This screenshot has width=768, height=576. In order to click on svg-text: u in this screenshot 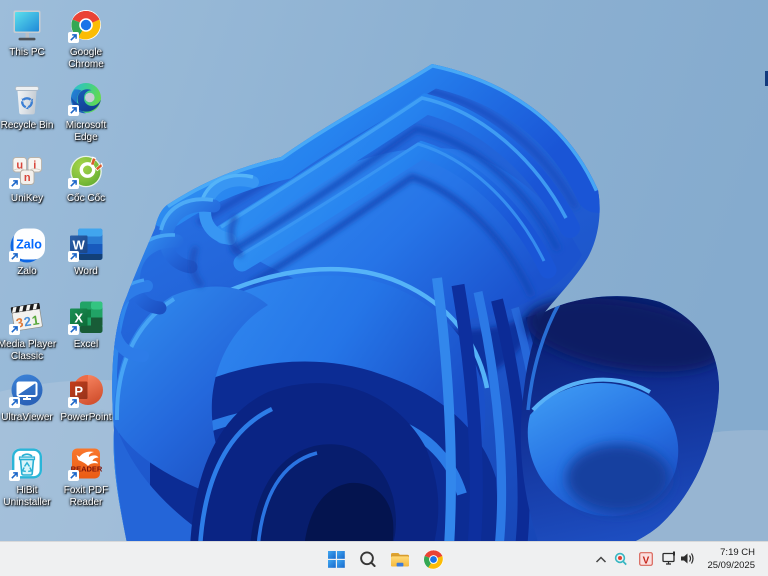, I will do `click(19, 166)`.